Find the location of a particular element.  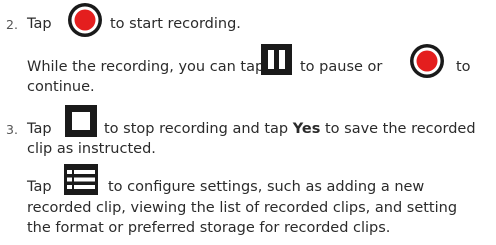

step-text: to start recording. is located at coordinates (175, 24).